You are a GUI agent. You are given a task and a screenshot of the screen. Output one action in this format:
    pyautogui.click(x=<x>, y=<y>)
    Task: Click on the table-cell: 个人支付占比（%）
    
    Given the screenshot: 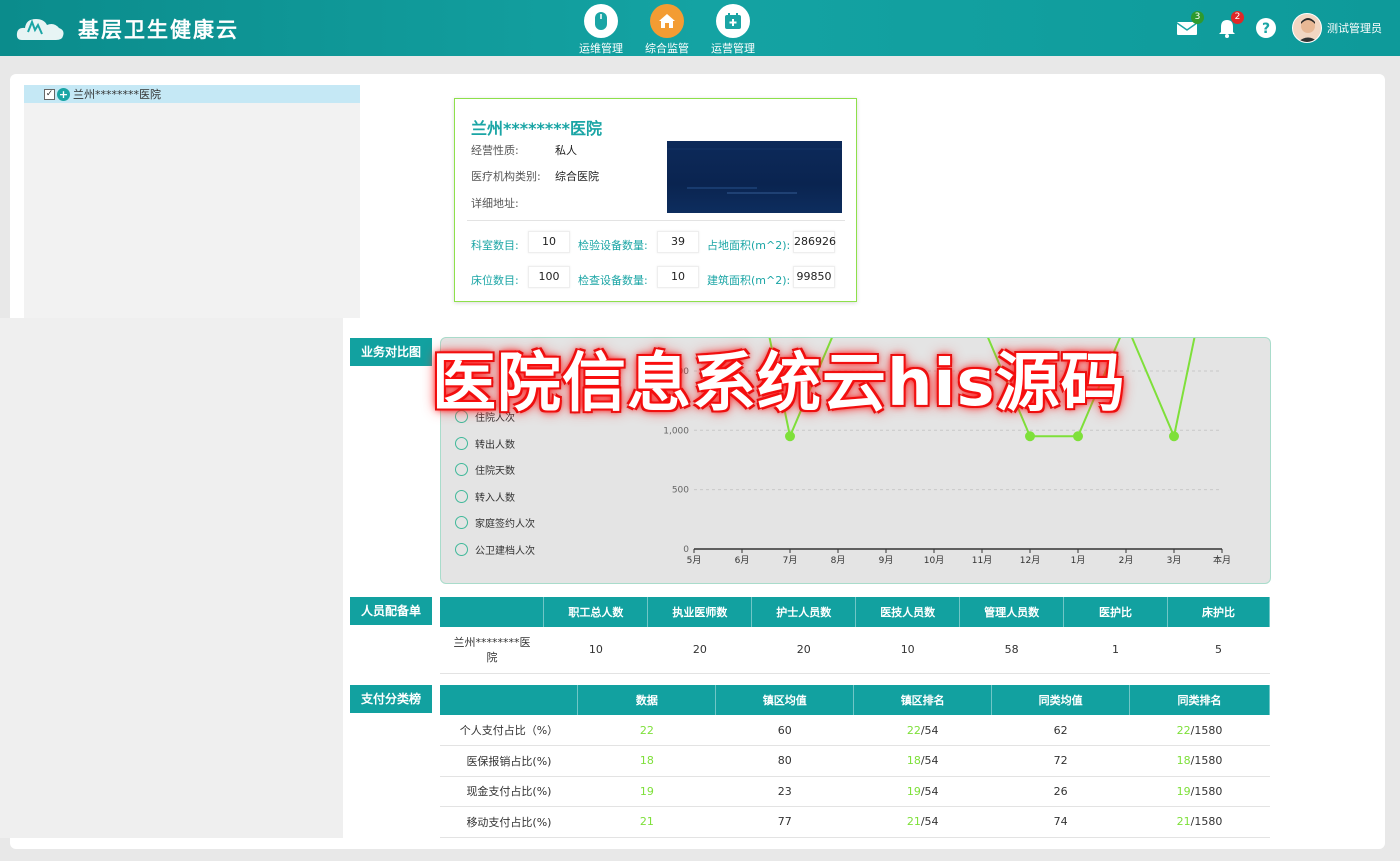 What is the action you would take?
    pyautogui.click(x=509, y=730)
    